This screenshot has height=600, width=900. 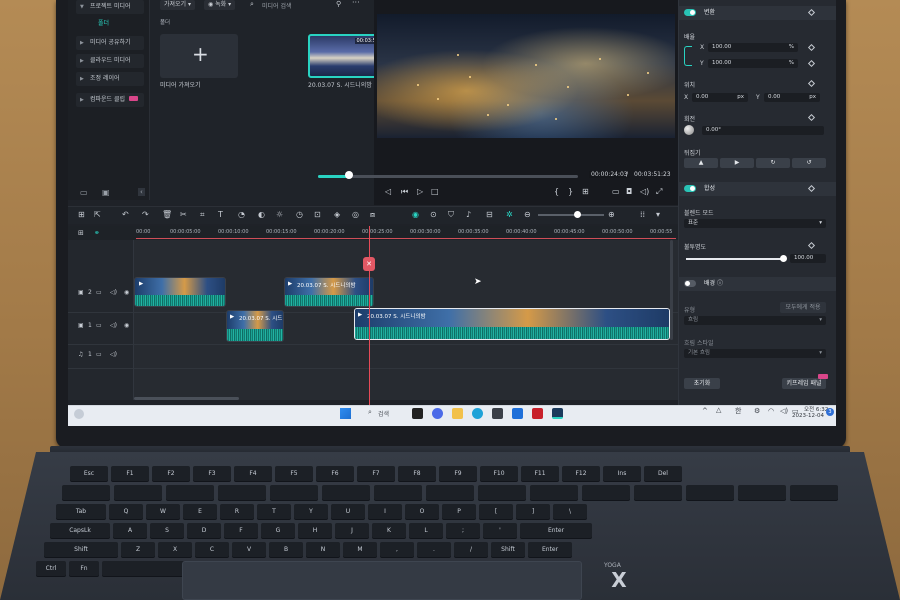 What do you see at coordinates (130, 473) in the screenshot?
I see `keyboard-key: F1` at bounding box center [130, 473].